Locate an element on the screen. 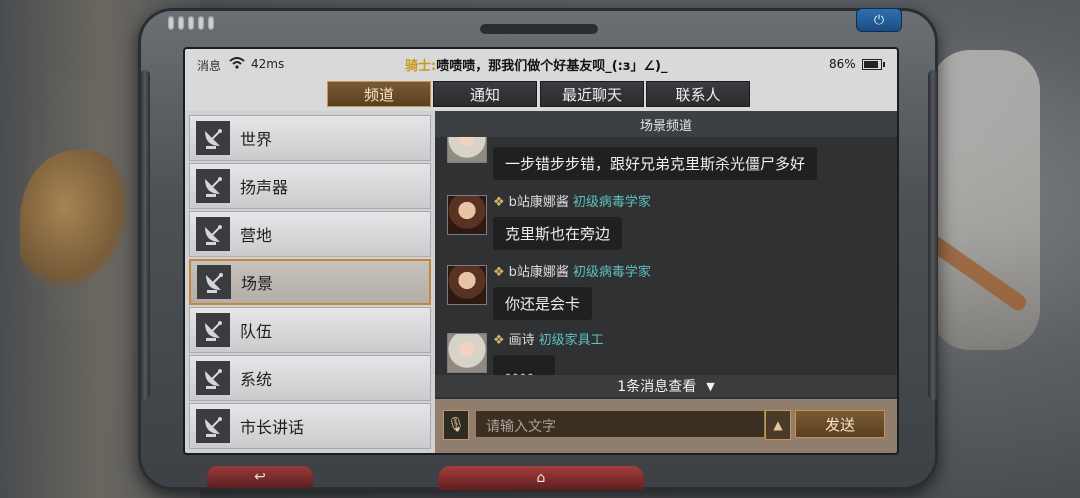 The image size is (1080, 498). messages-label: 消息 is located at coordinates (209, 66).